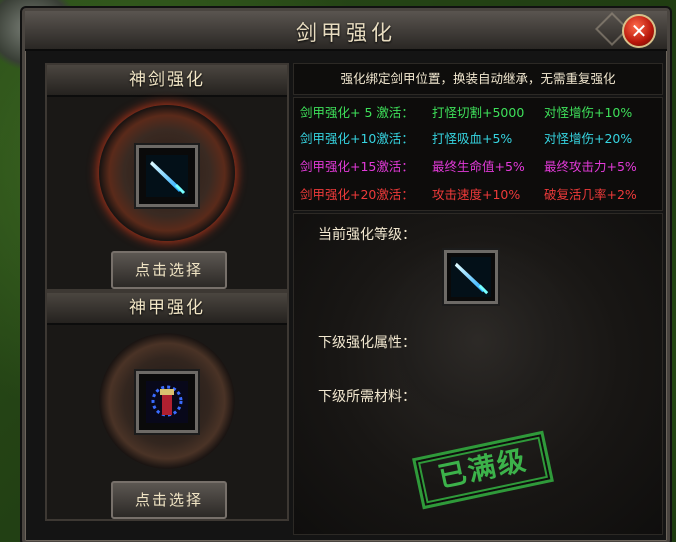 The image size is (676, 542). Describe the element at coordinates (478, 79) in the screenshot. I see `bind-notice: 强化绑定剑甲位置，换装自动继承，无需重复强化` at that location.